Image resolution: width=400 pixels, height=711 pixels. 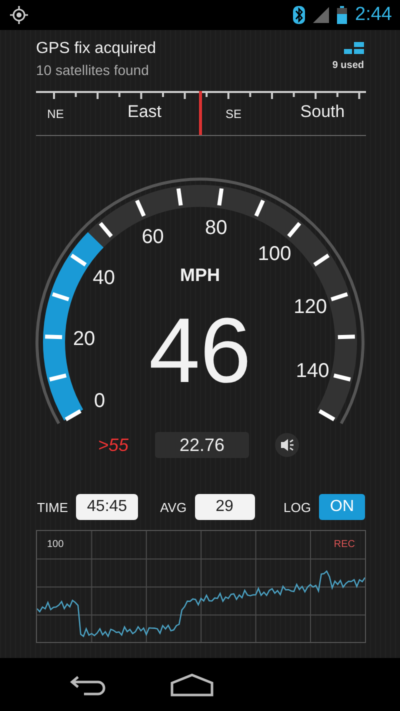 What do you see at coordinates (103, 278) in the screenshot?
I see `gauge-label: 40` at bounding box center [103, 278].